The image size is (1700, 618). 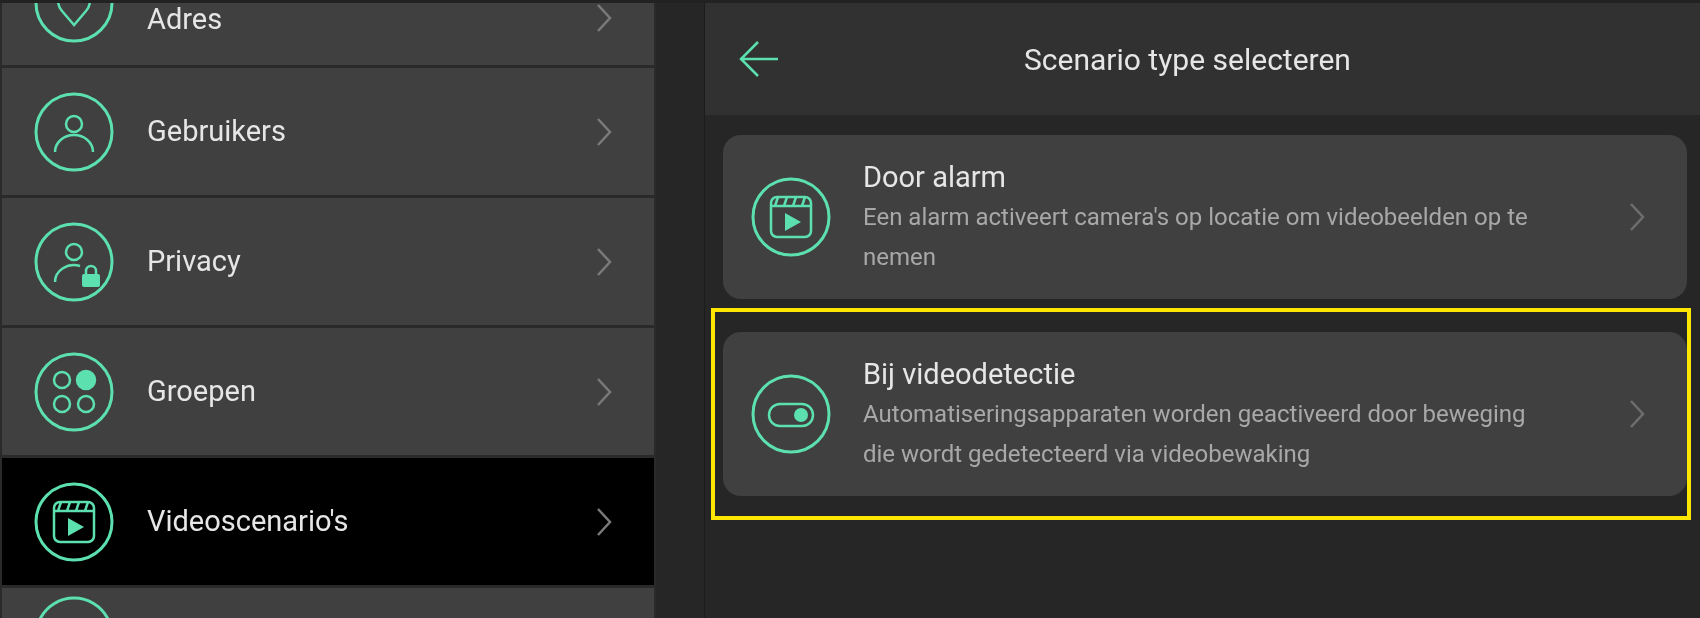 I want to click on menu-item: Gebruikers, so click(x=328, y=131).